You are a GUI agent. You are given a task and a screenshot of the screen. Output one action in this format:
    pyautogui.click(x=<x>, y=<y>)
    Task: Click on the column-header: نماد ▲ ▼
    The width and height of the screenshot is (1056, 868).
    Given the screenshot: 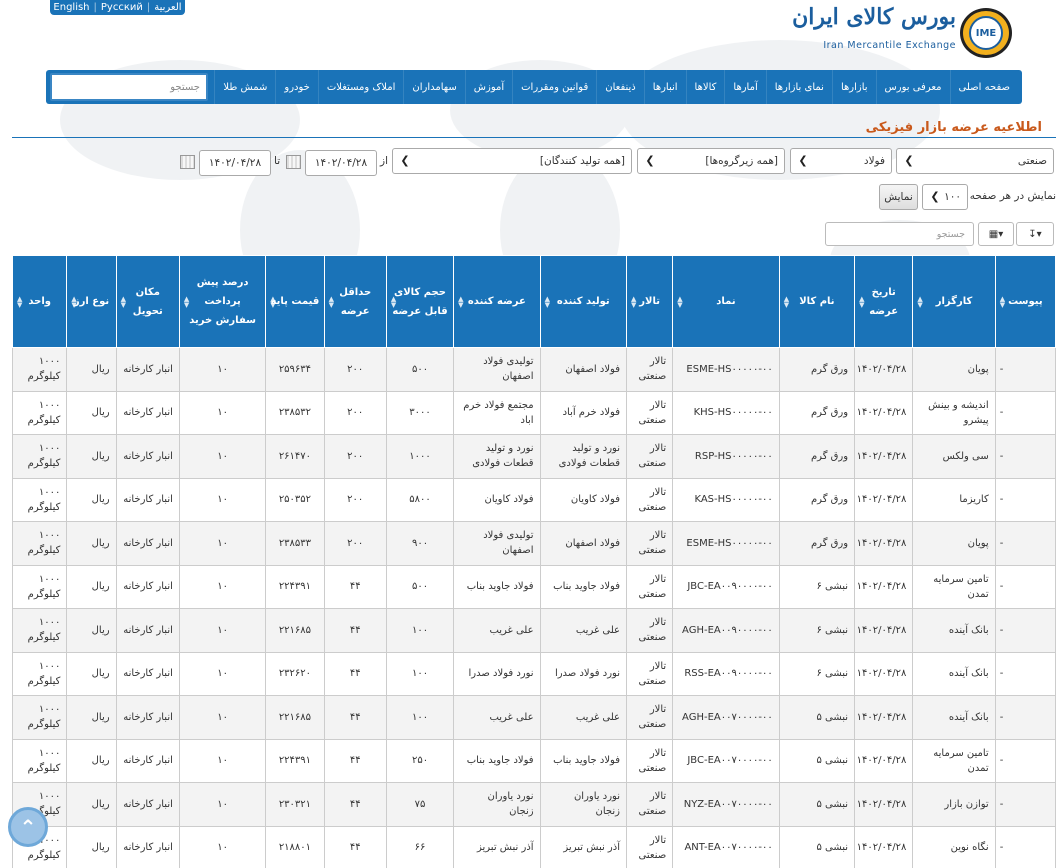 What is the action you would take?
    pyautogui.click(x=726, y=301)
    